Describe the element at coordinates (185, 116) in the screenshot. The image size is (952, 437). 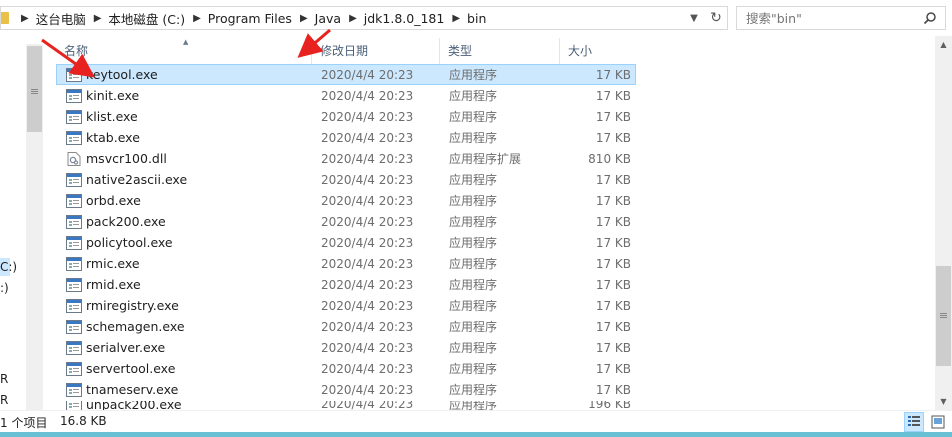
I see `file-name-cell: klist.exe` at that location.